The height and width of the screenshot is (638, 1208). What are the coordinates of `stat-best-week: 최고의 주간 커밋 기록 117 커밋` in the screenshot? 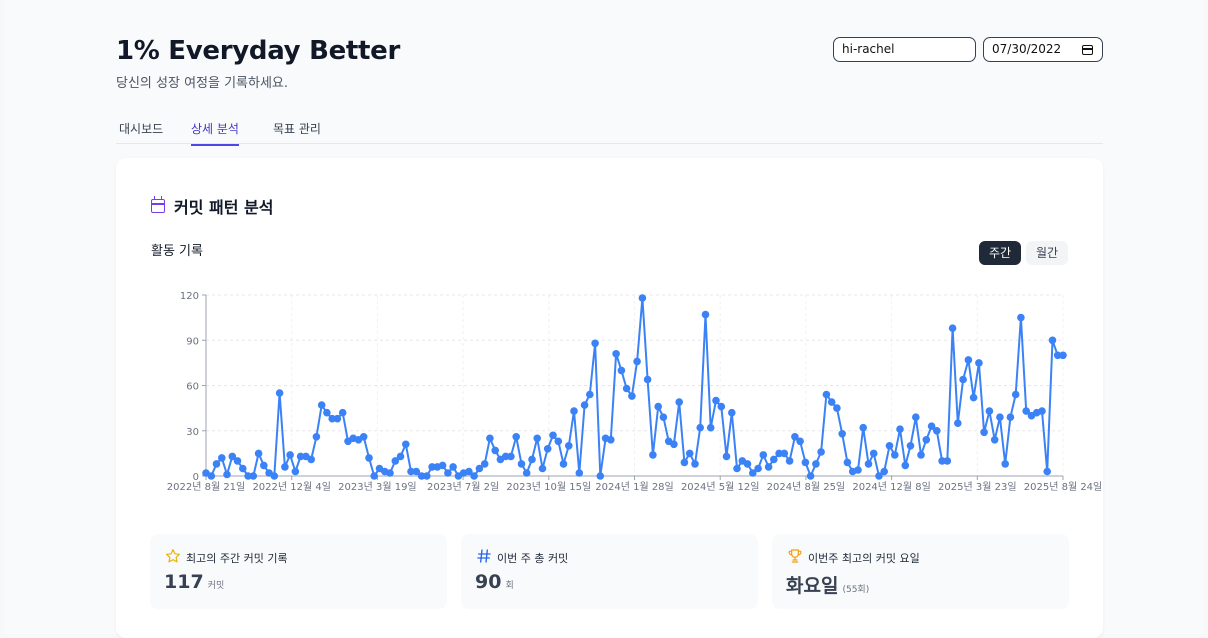 It's located at (298, 571).